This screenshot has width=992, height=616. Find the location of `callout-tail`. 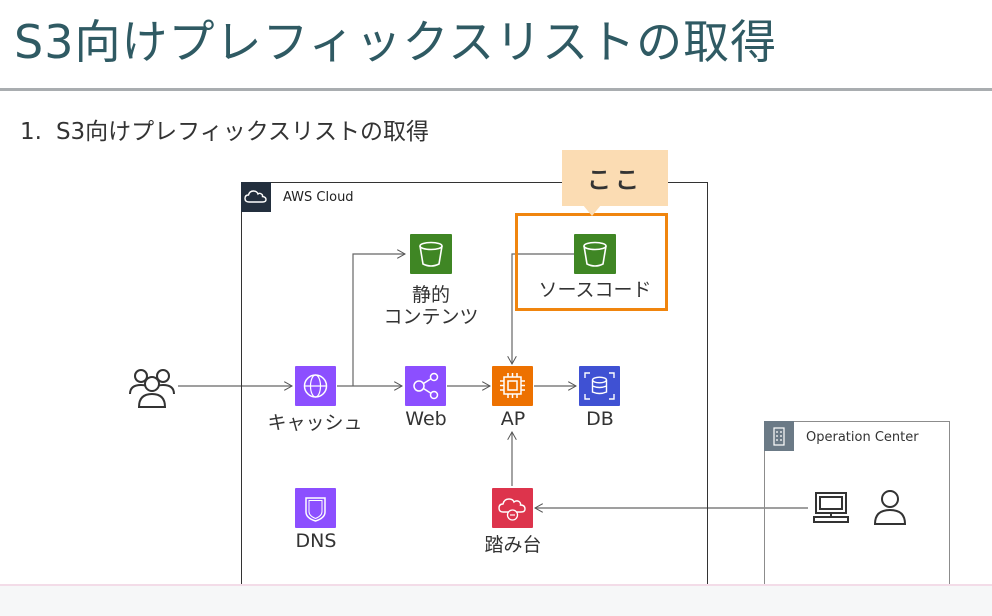

callout-tail is located at coordinates (592, 210).